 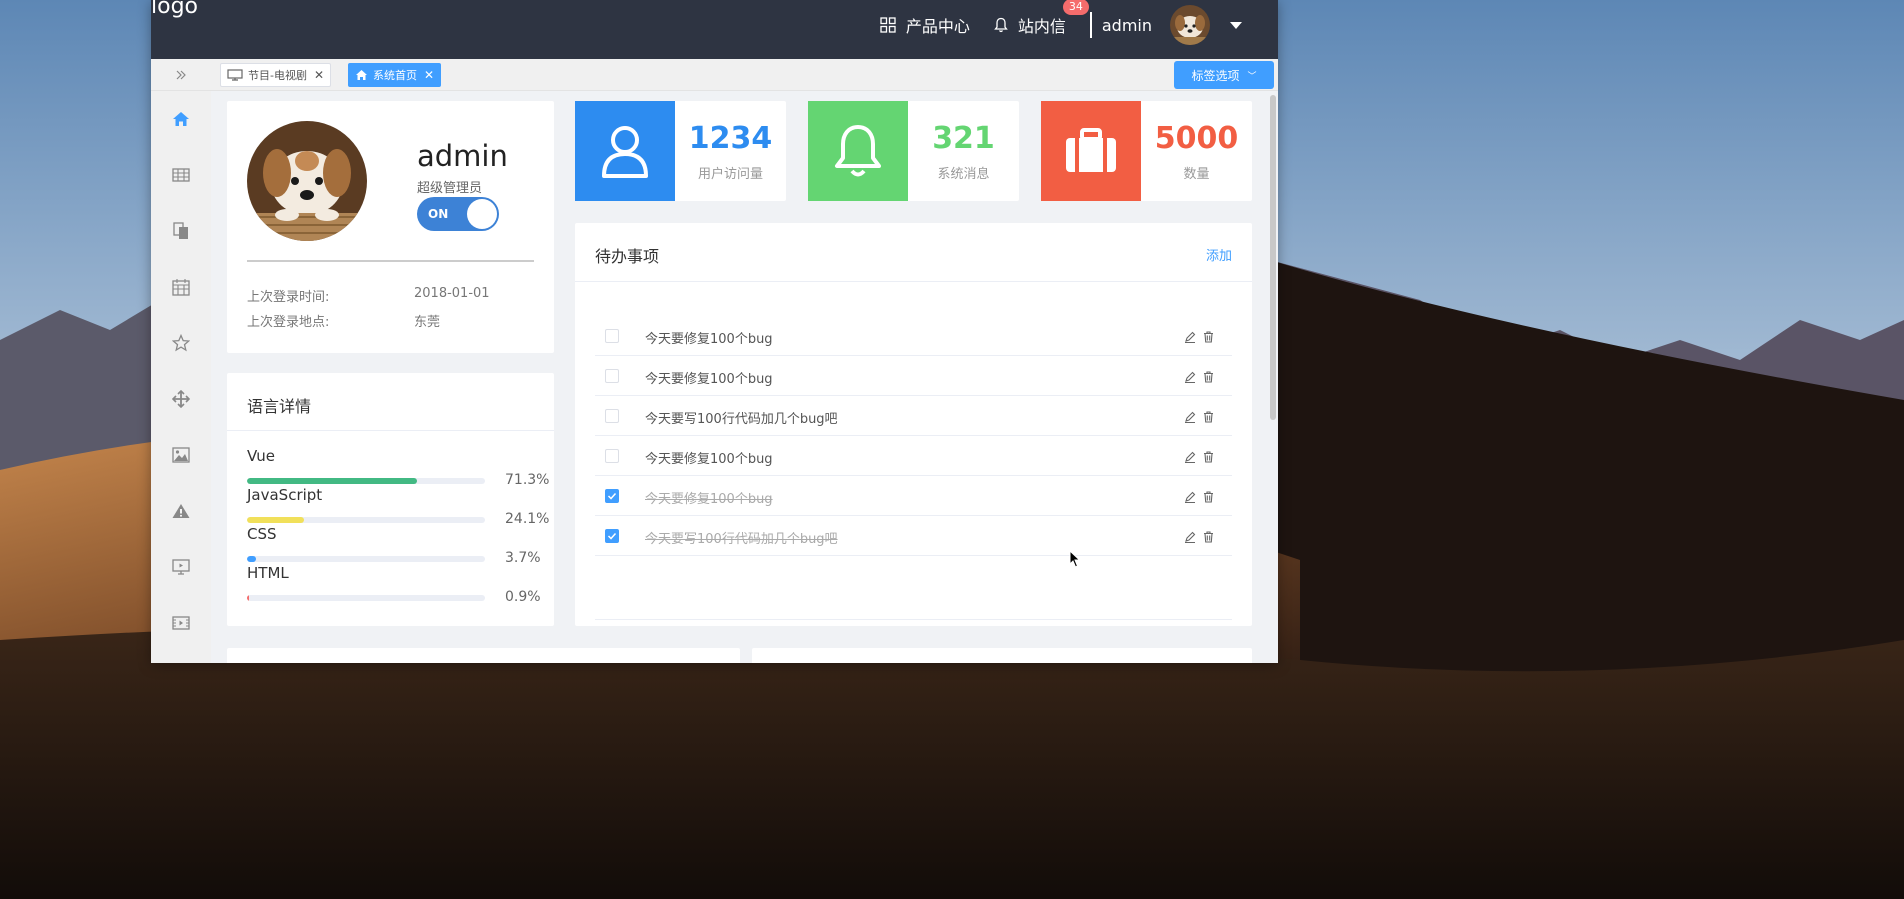 I want to click on table-icon, so click(x=181, y=175).